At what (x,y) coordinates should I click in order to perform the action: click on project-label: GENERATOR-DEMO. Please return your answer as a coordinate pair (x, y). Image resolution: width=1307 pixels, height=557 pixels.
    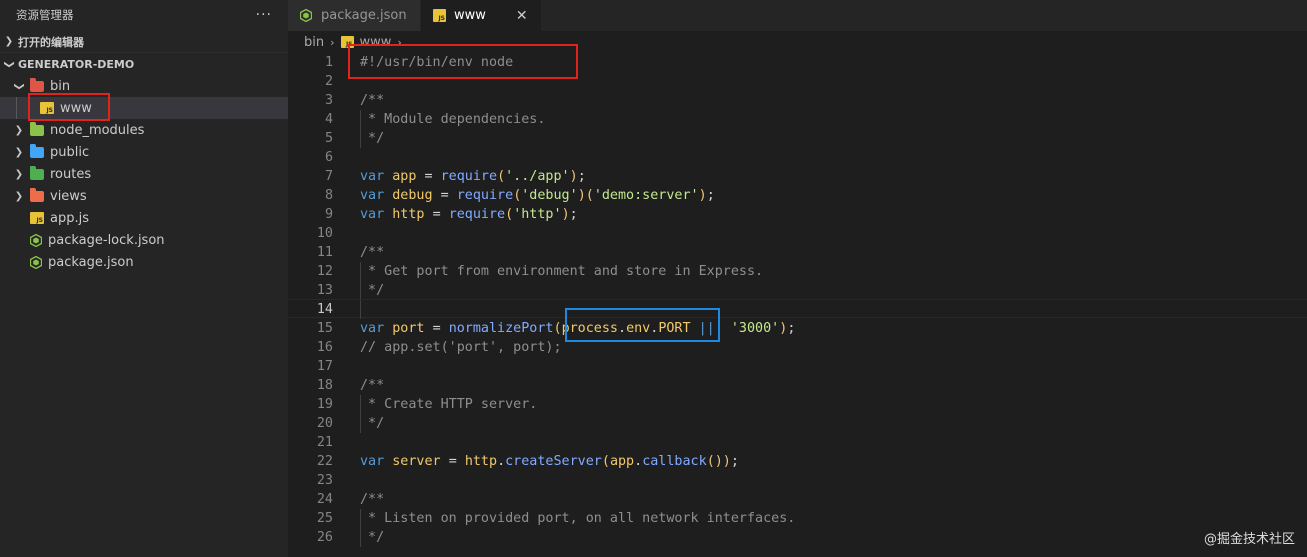
    Looking at the image, I should click on (76, 64).